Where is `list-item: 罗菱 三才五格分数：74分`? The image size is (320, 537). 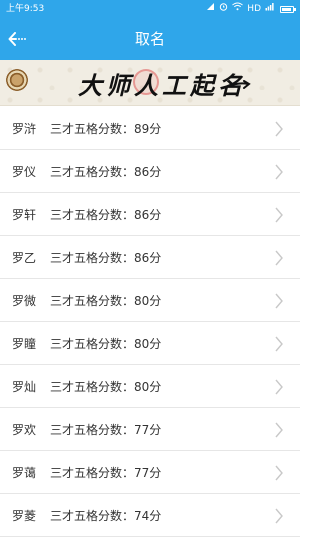 list-item: 罗菱 三才五格分数：74分 is located at coordinates (150, 515).